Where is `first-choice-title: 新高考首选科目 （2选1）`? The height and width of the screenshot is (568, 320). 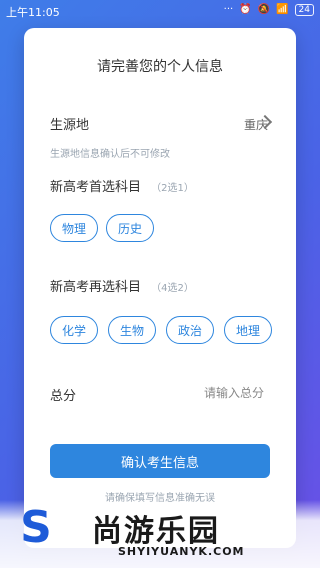 first-choice-title: 新高考首选科目 （2选1） is located at coordinates (122, 185).